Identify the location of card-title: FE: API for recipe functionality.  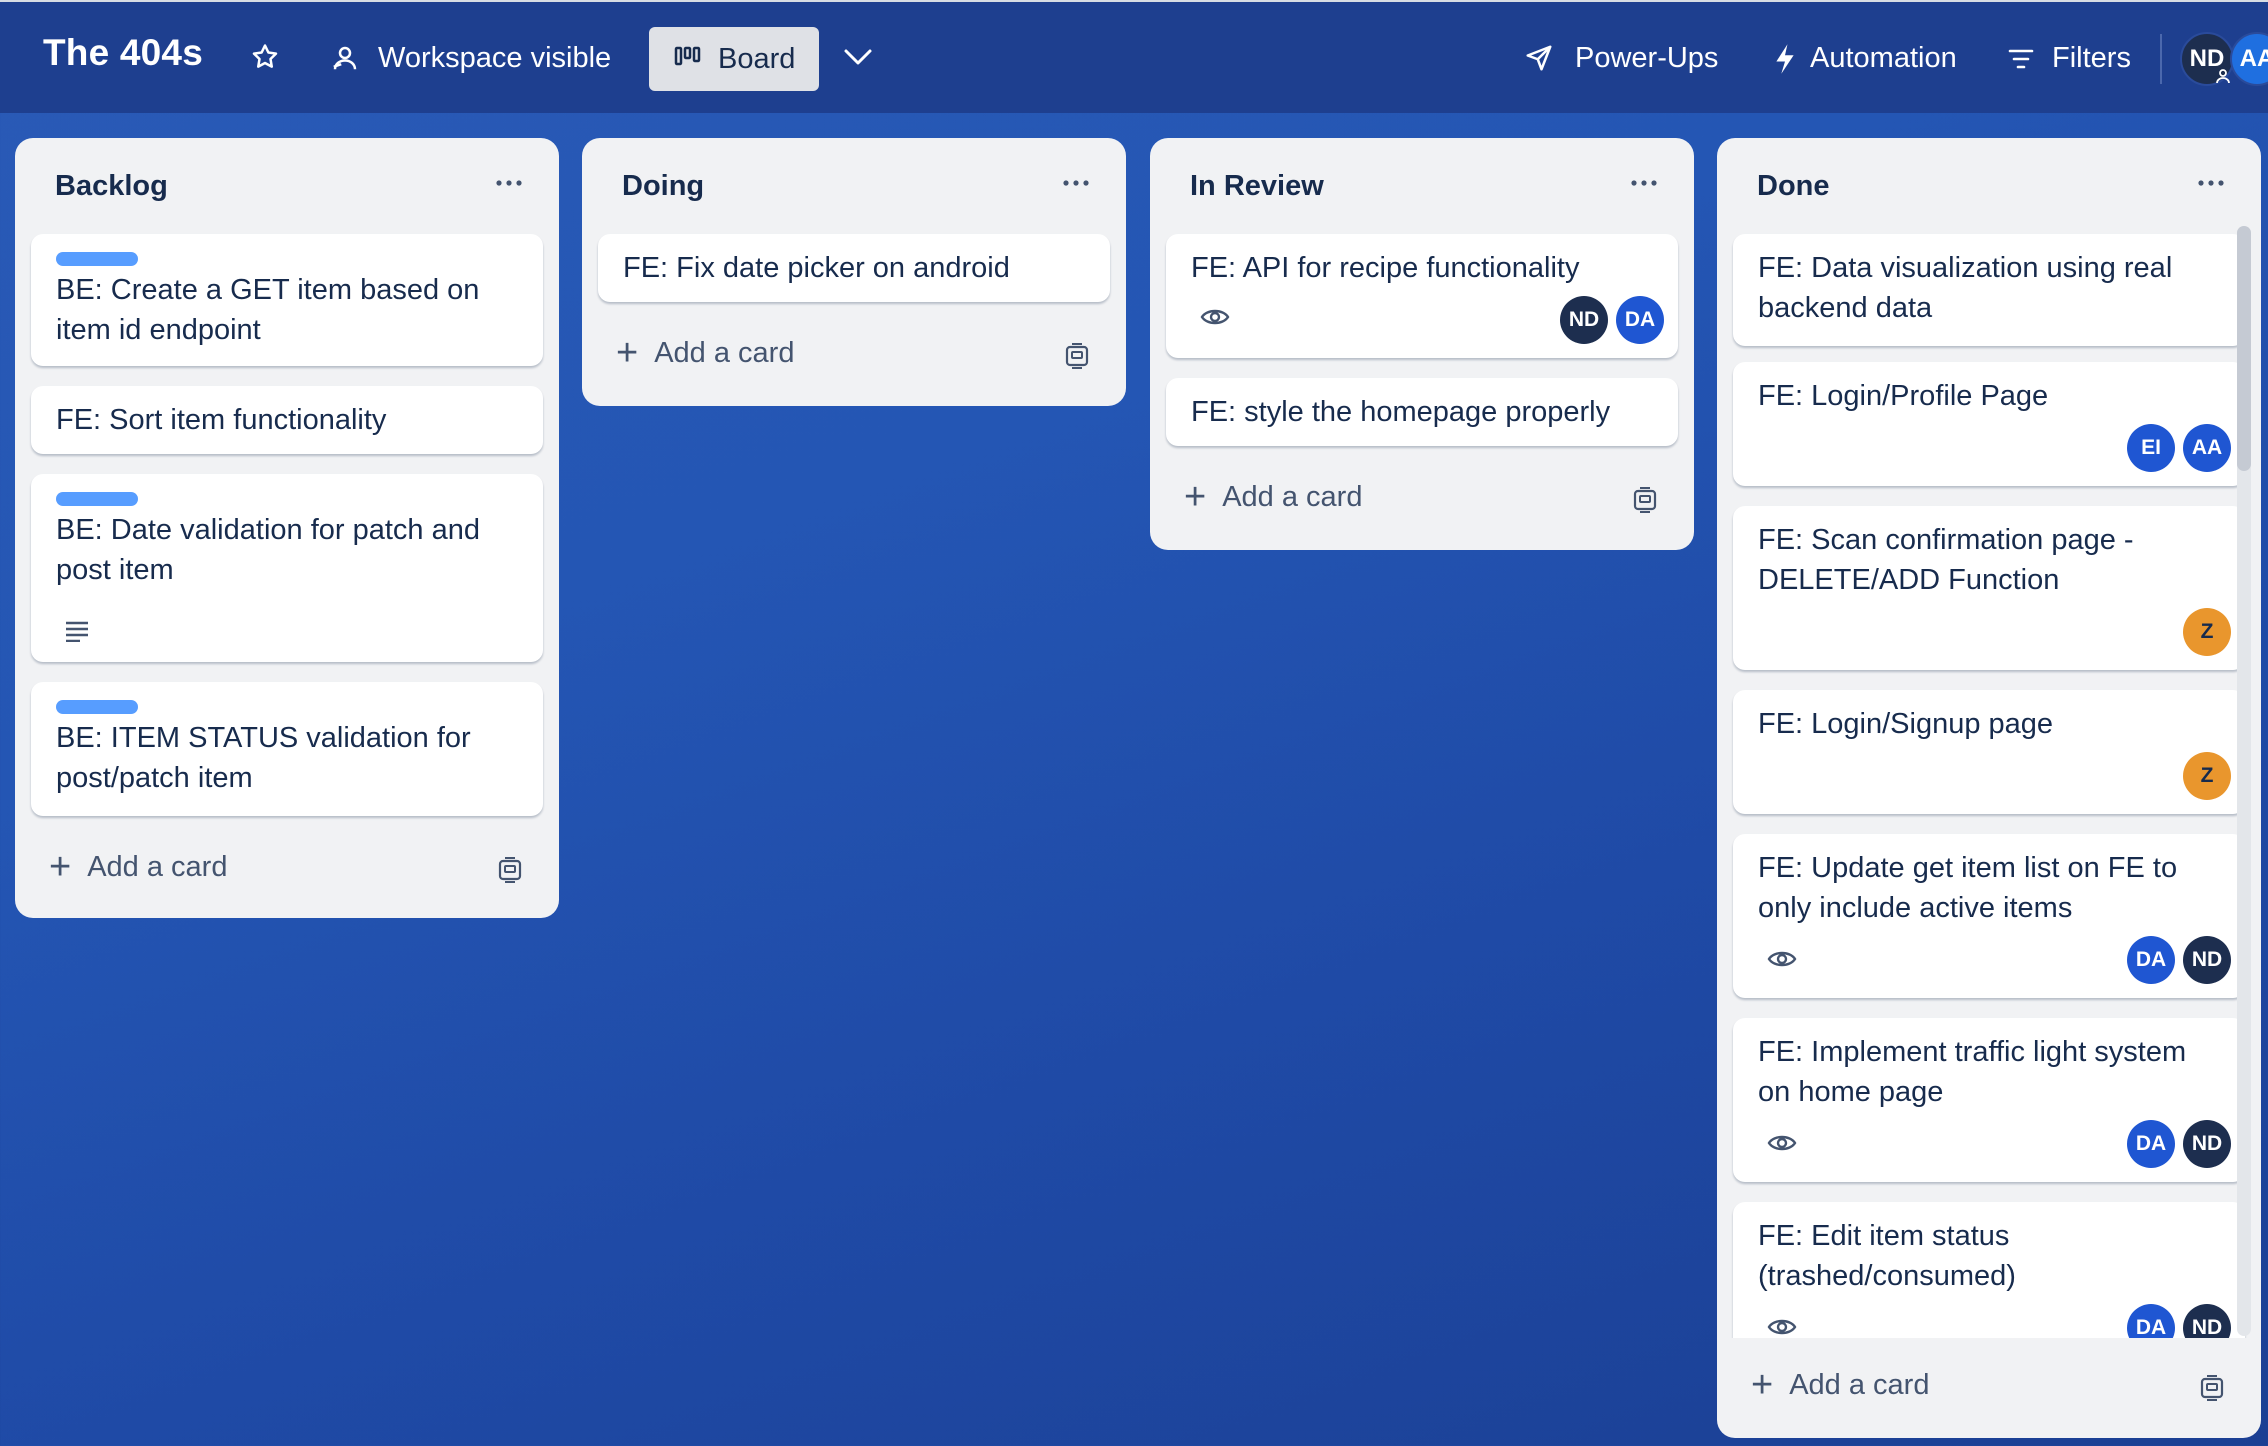
(1385, 268).